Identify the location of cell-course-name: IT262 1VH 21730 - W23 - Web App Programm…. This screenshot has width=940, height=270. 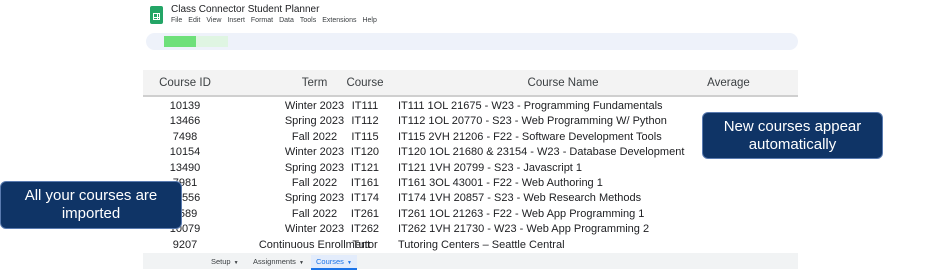
(523, 229).